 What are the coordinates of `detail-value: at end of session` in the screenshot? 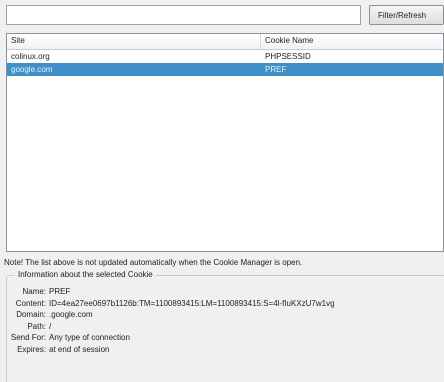 It's located at (79, 349).